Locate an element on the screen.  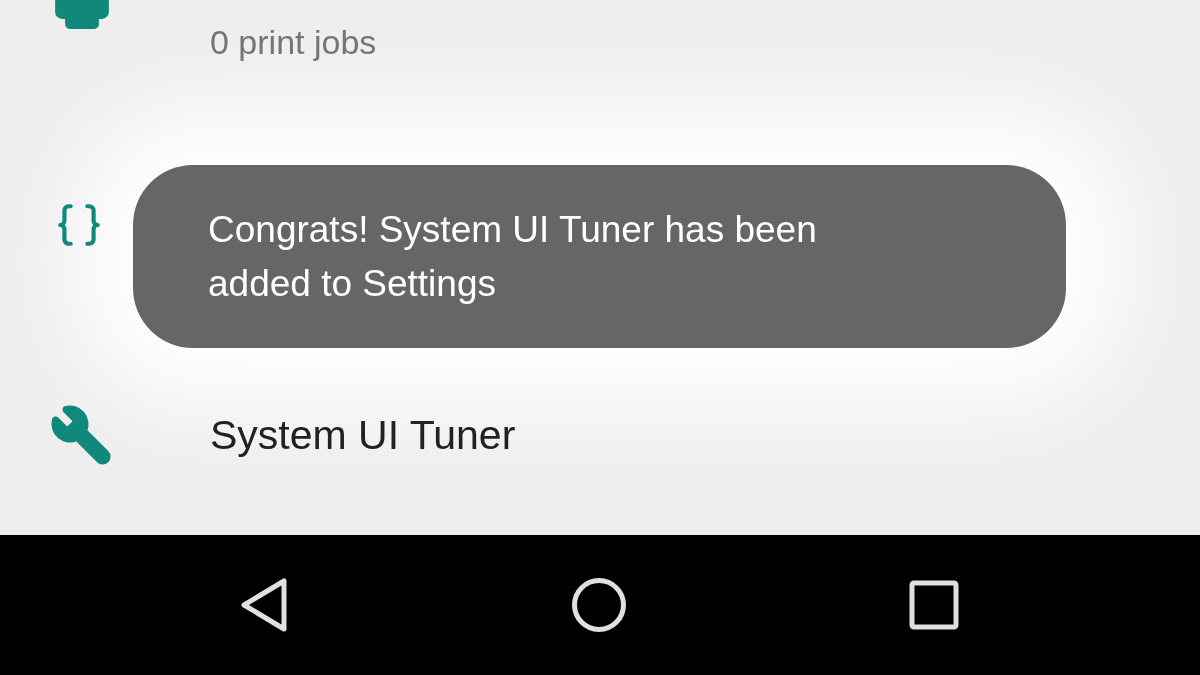
back-button is located at coordinates (264, 605).